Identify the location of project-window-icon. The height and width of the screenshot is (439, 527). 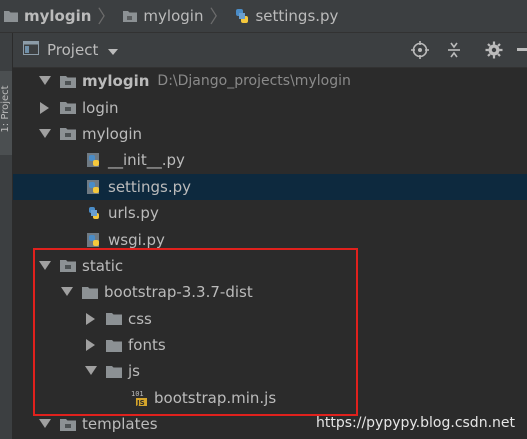
(31, 50).